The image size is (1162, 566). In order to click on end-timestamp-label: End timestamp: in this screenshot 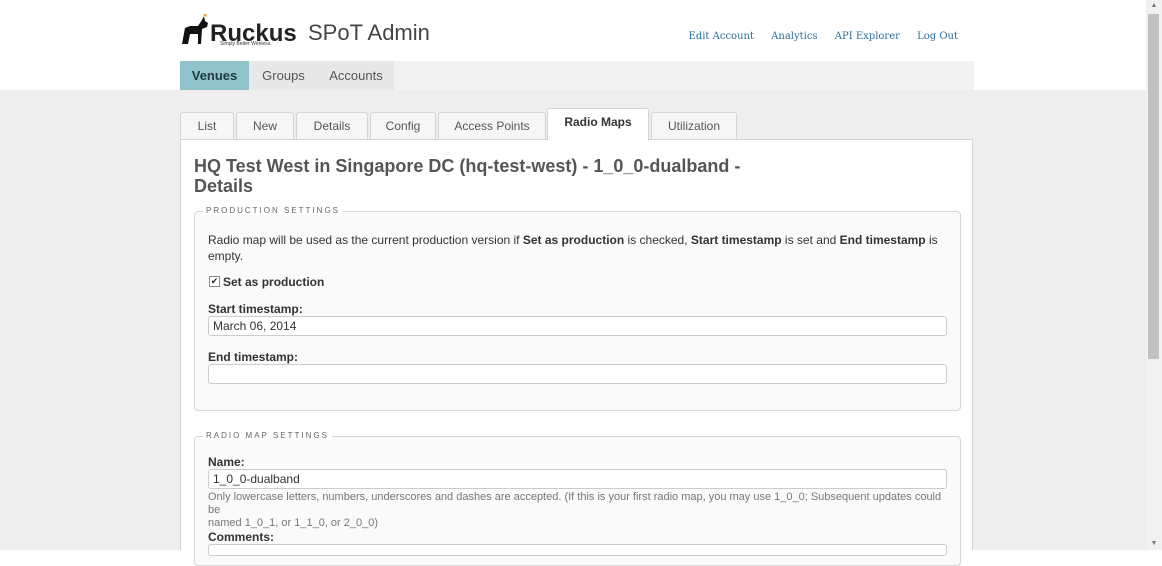, I will do `click(253, 357)`.